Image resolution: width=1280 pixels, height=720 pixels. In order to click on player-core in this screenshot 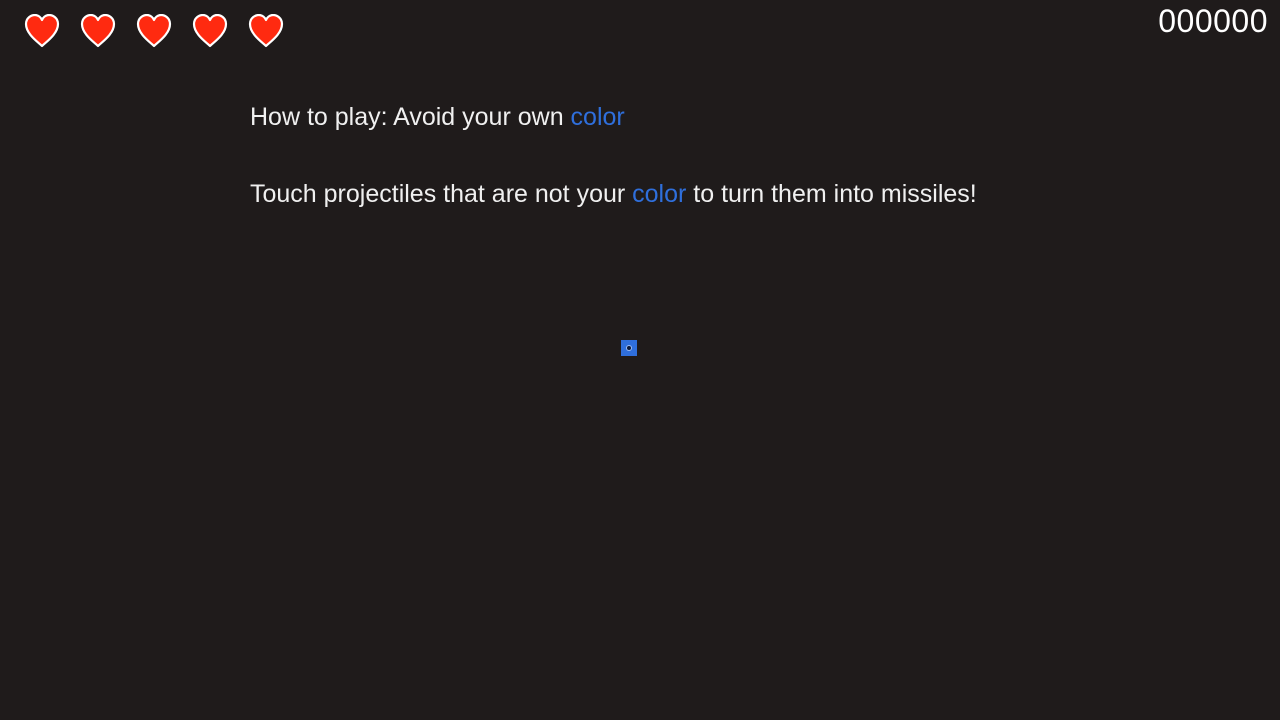, I will do `click(629, 348)`.